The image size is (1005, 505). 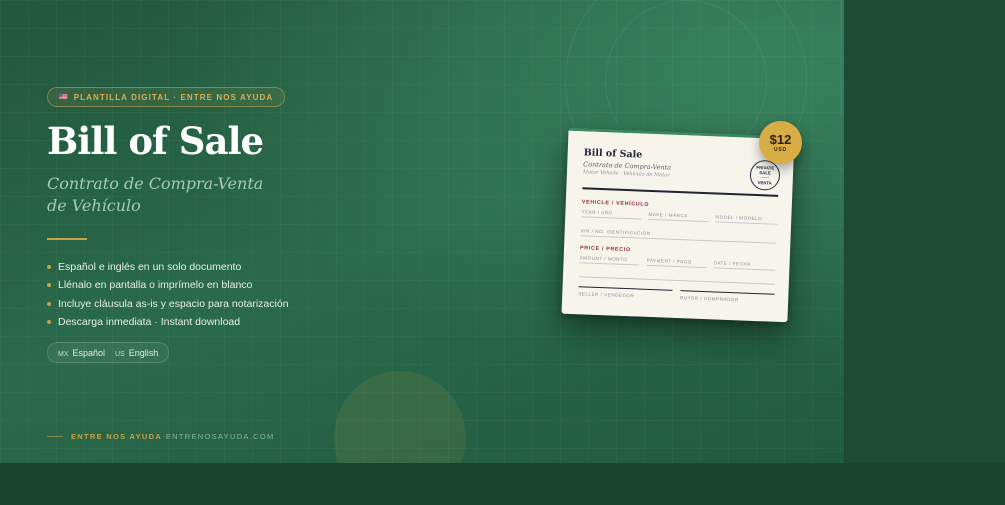 I want to click on subtitle-line: de Vehículo, so click(x=94, y=205).